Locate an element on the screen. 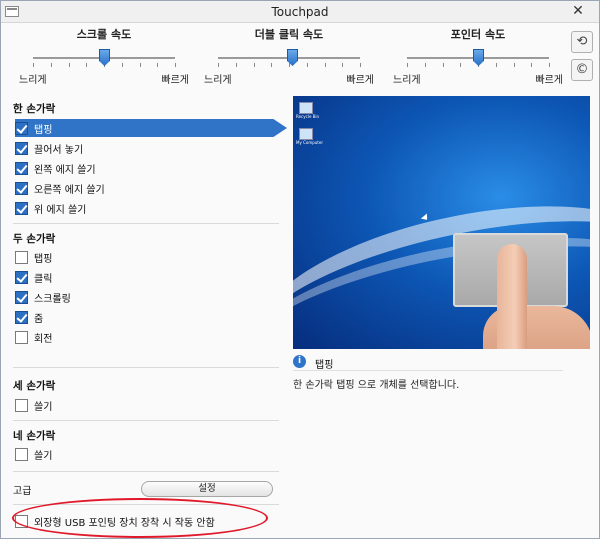 The height and width of the screenshot is (539, 600). window-title: Touchpad is located at coordinates (300, 12).